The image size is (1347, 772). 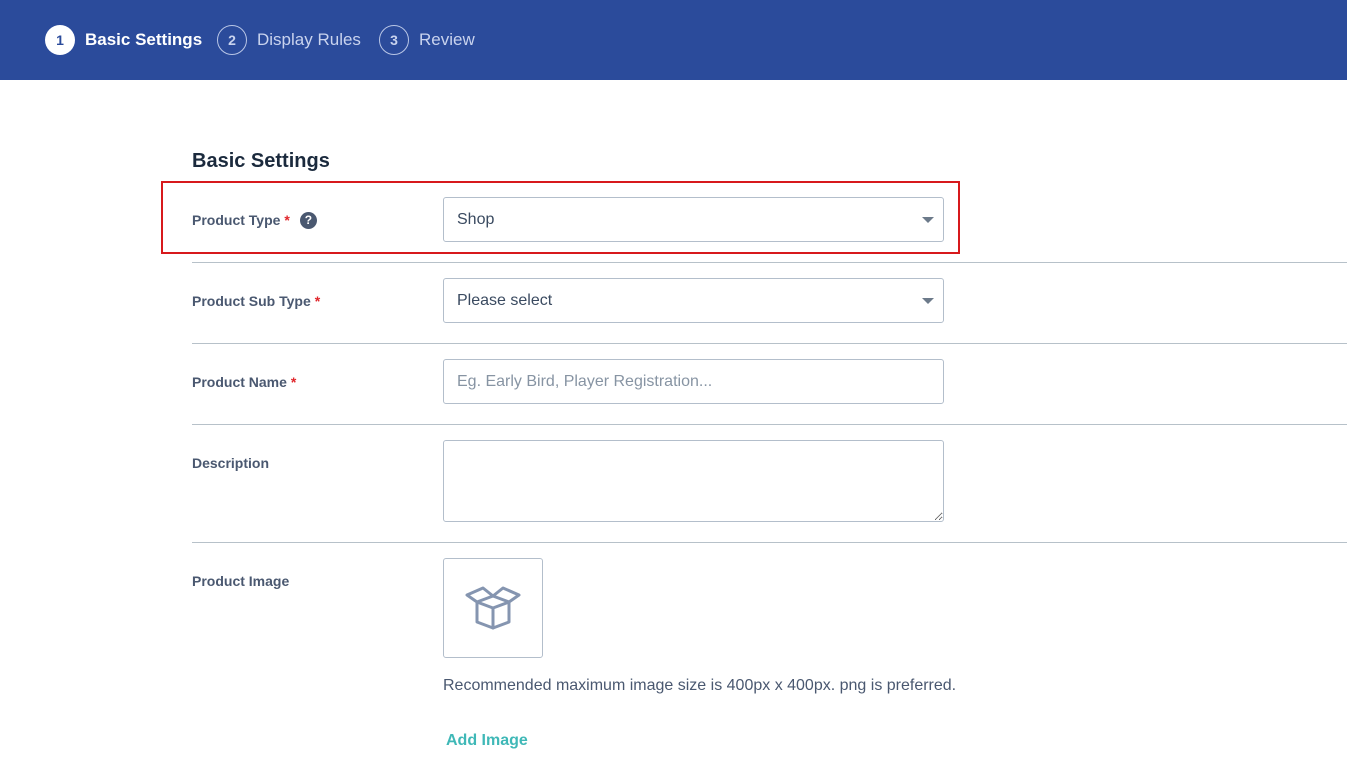 I want to click on product-image-placeholder, so click(x=493, y=608).